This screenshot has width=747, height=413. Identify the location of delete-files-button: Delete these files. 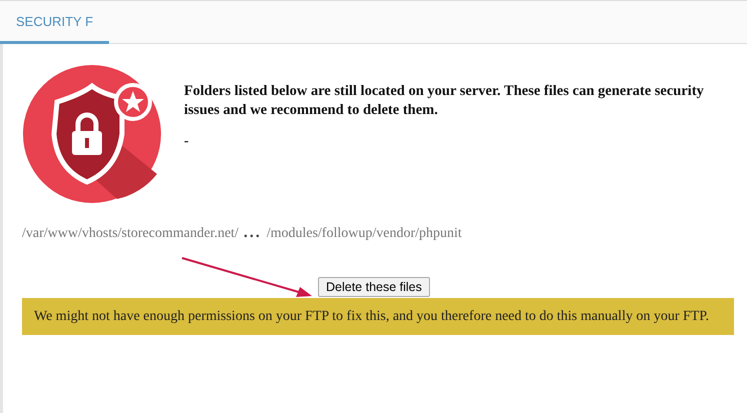
(374, 287).